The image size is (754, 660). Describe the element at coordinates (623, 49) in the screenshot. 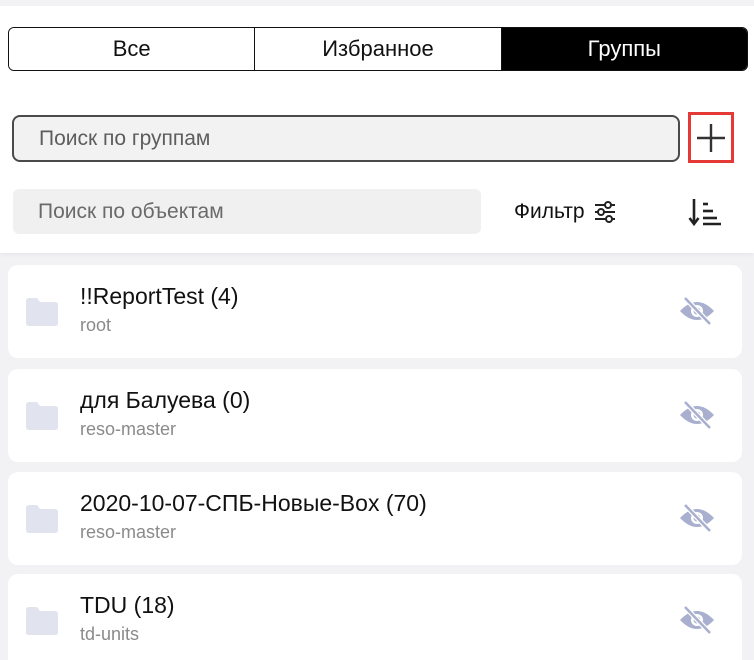

I see `tab-groups: Группы` at that location.